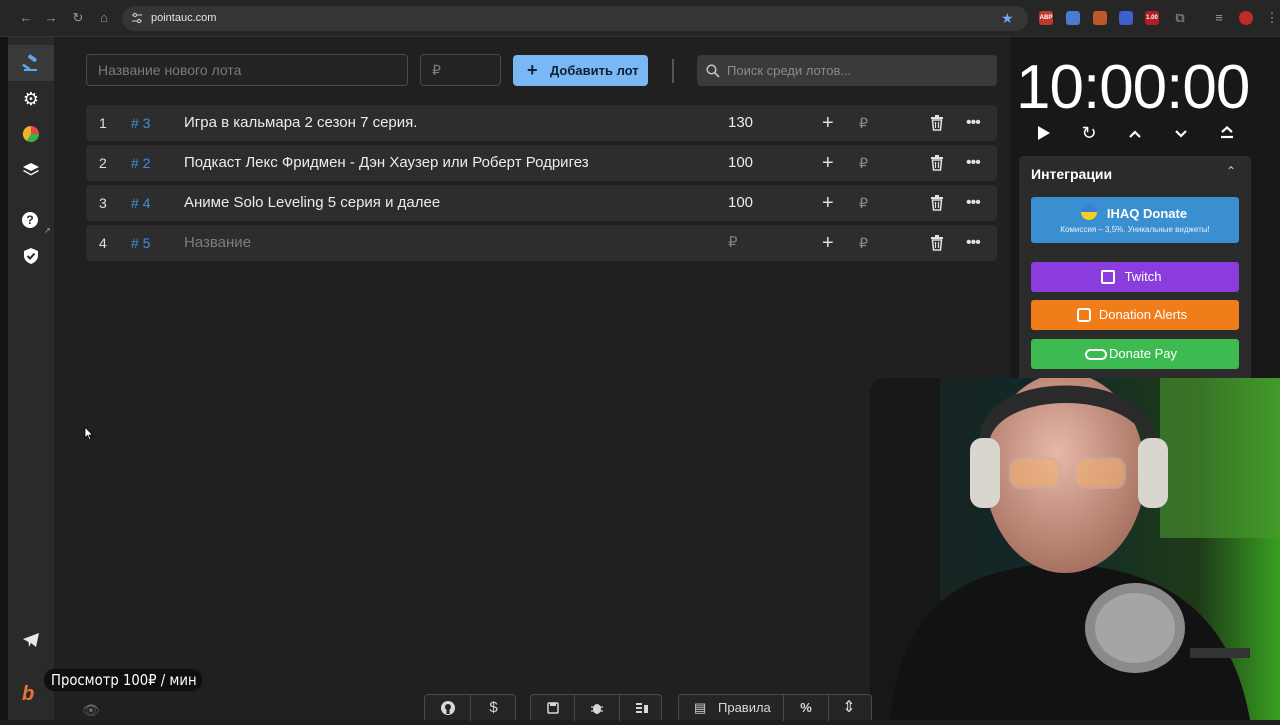  What do you see at coordinates (123, 680) in the screenshot?
I see `viewing-price-badge: Просмотр 100₽ / мин` at bounding box center [123, 680].